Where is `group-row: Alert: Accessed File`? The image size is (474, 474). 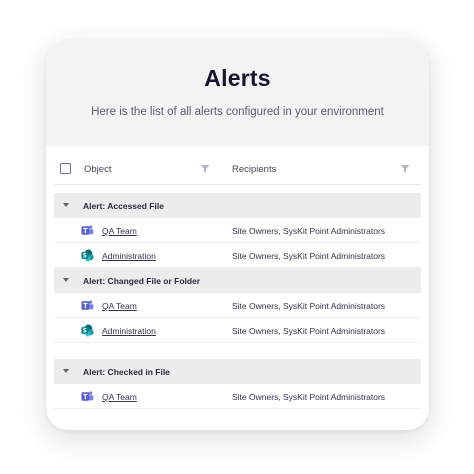
group-row: Alert: Accessed File is located at coordinates (237, 205).